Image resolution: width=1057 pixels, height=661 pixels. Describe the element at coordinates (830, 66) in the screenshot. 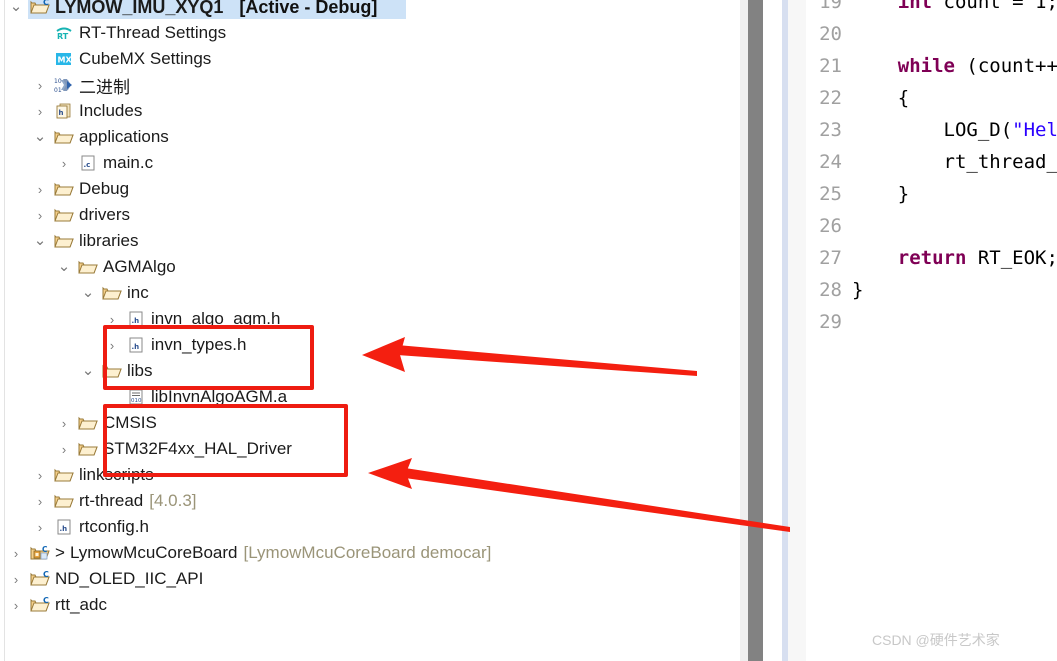

I see `line-number: 21` at that location.